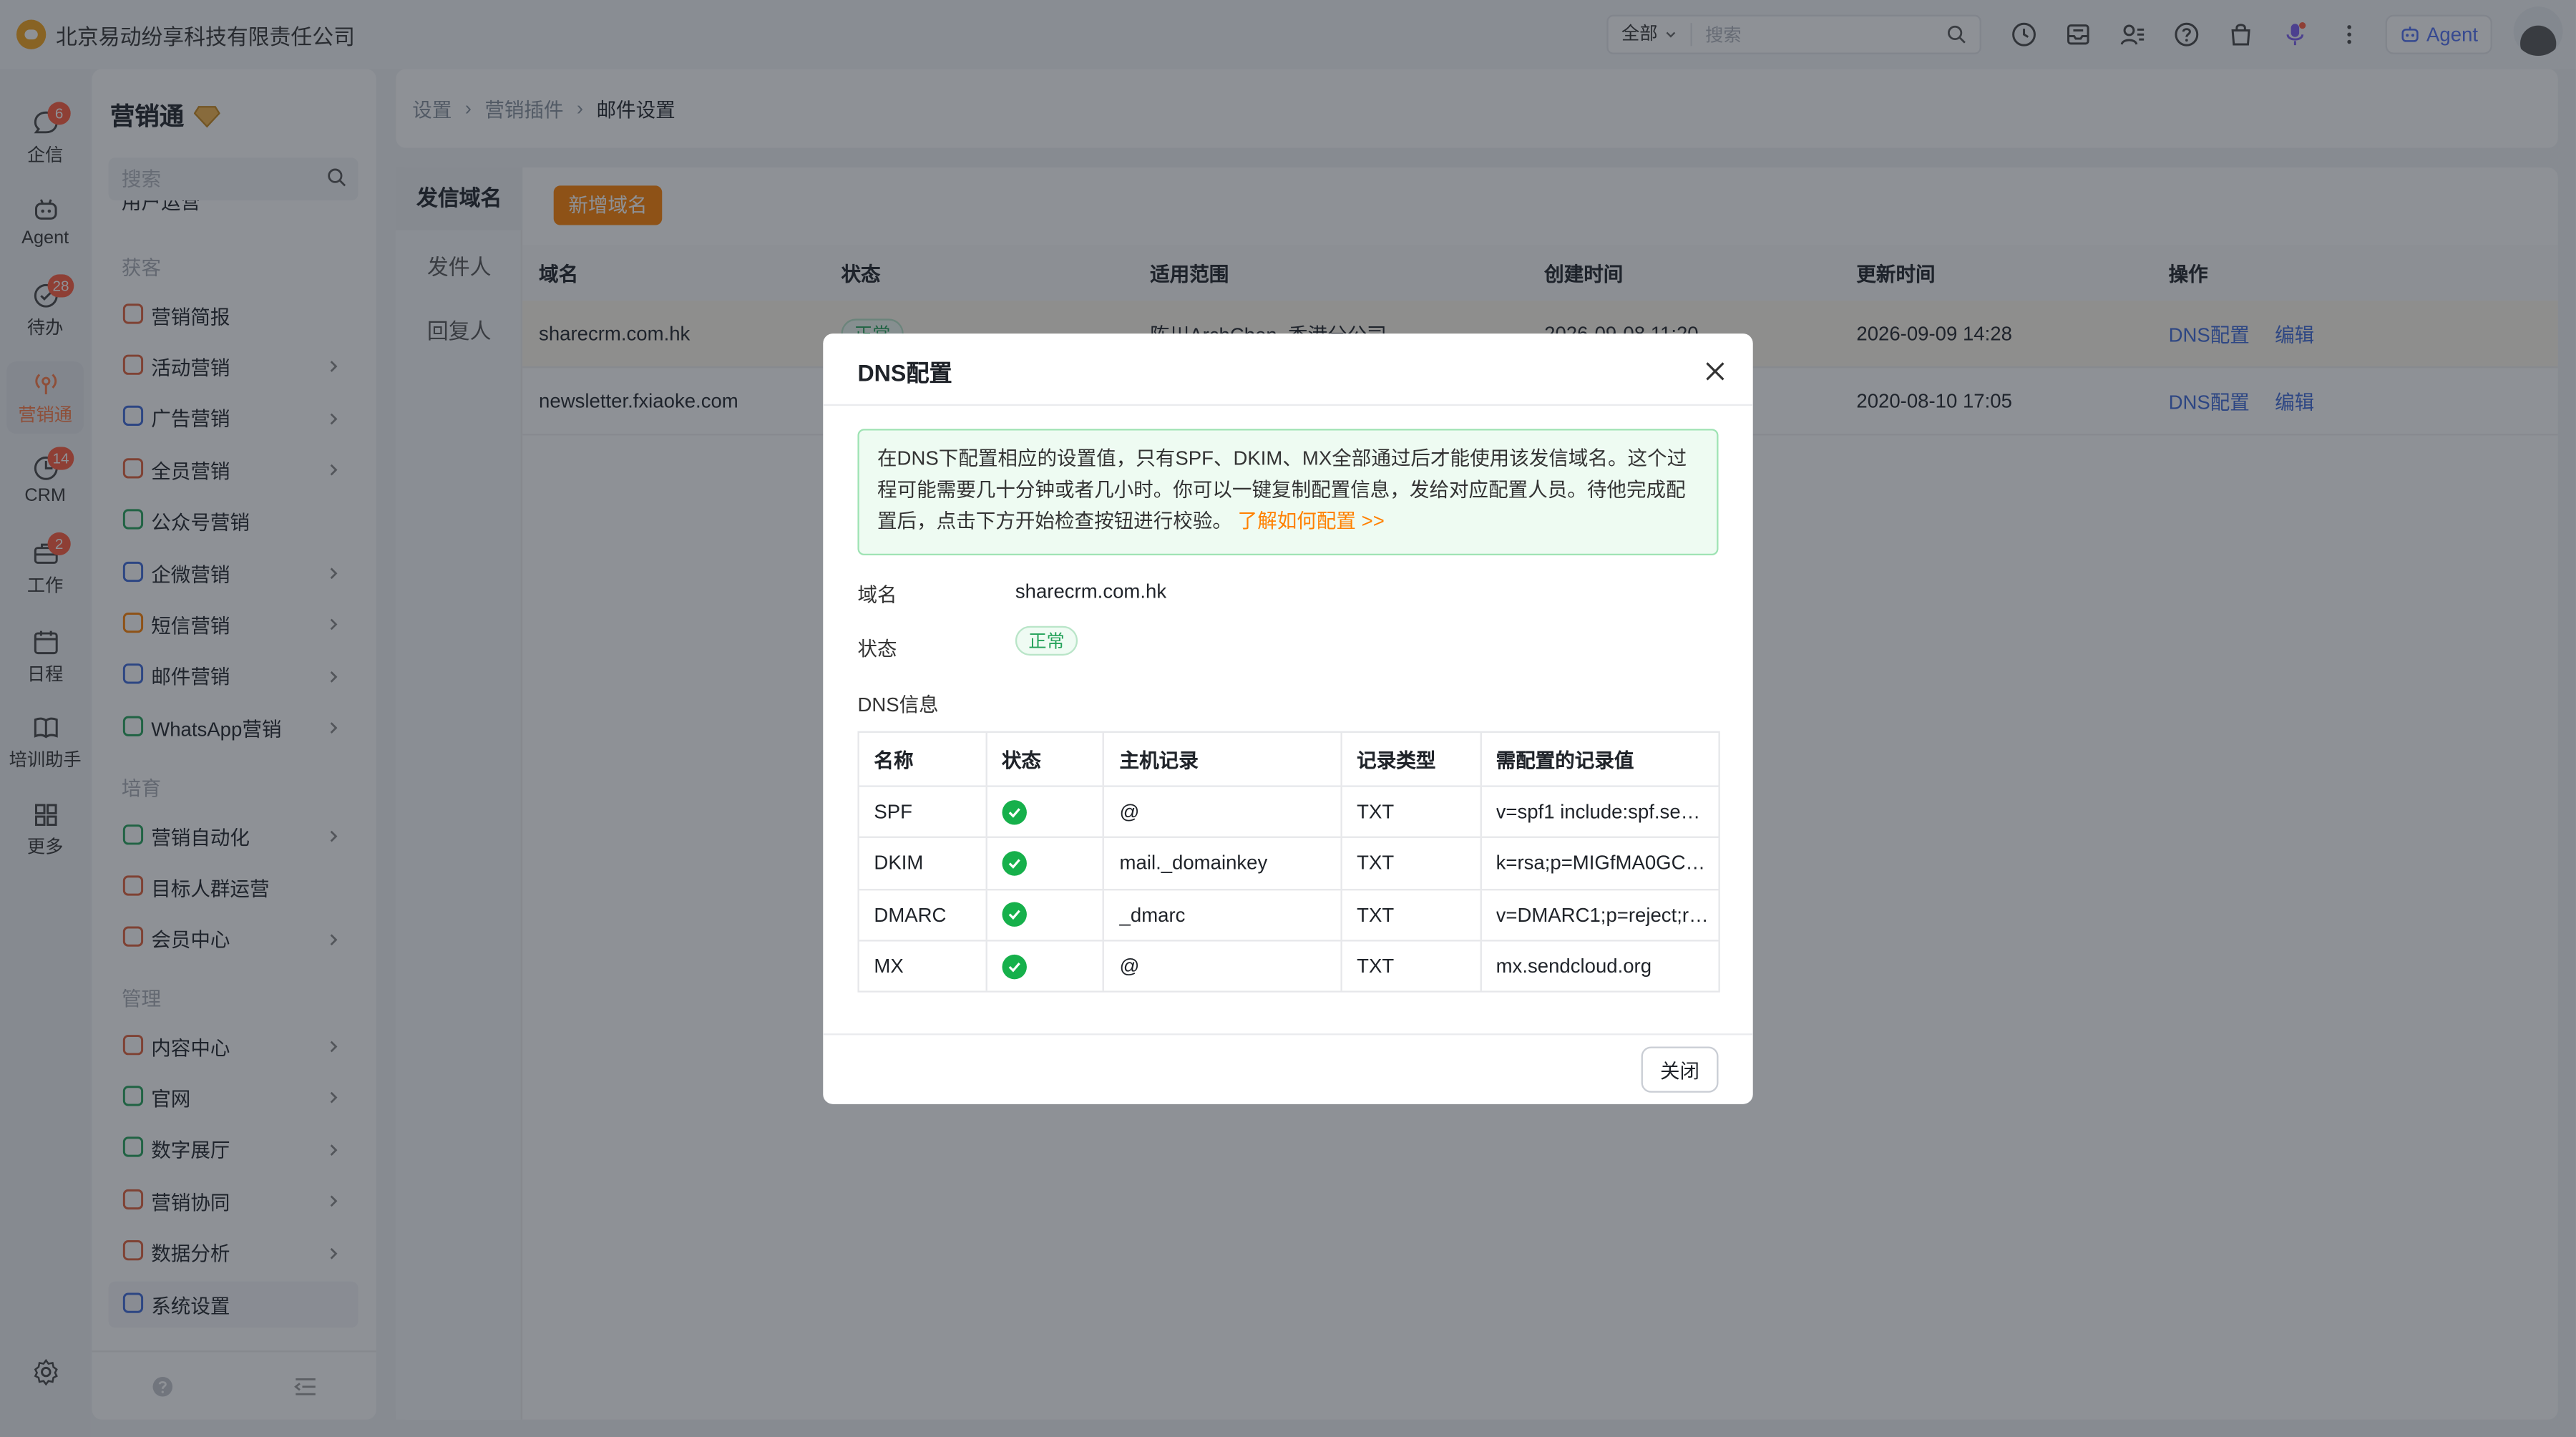 The height and width of the screenshot is (1437, 2576). What do you see at coordinates (889, 966) in the screenshot?
I see `record-name: MX` at bounding box center [889, 966].